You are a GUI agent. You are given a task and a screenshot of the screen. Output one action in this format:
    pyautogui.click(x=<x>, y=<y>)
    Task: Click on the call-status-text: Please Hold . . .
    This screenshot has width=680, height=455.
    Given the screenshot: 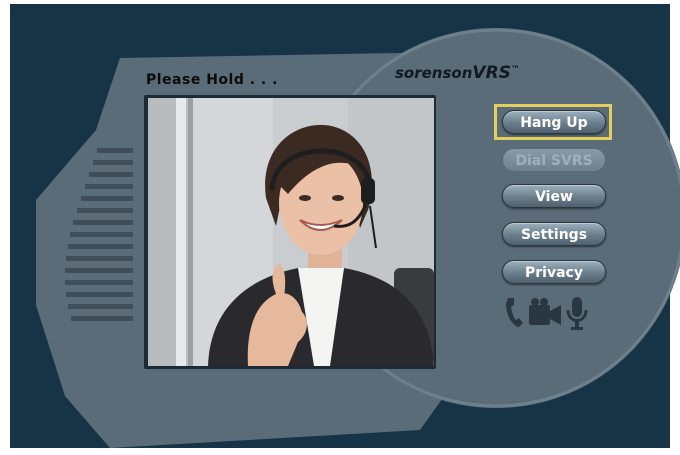 What is the action you would take?
    pyautogui.click(x=212, y=80)
    